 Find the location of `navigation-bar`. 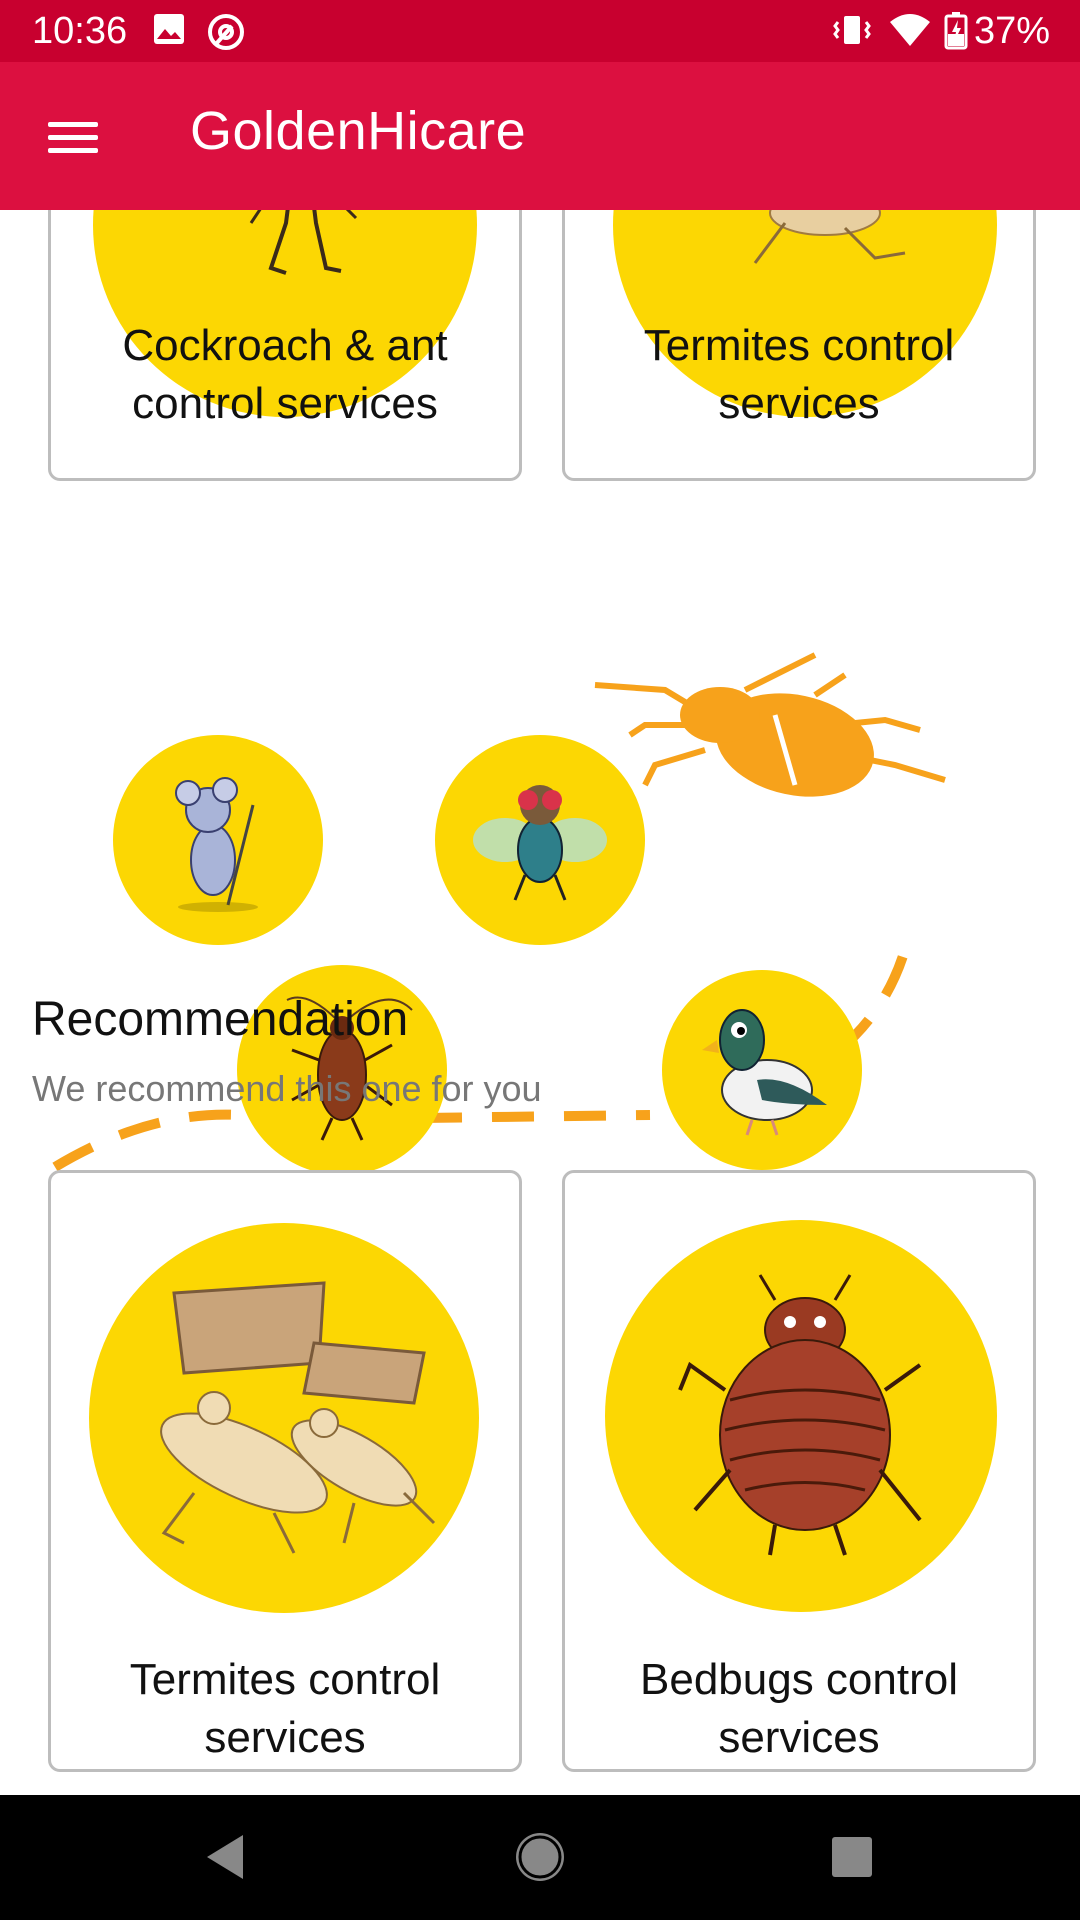

navigation-bar is located at coordinates (540, 1857).